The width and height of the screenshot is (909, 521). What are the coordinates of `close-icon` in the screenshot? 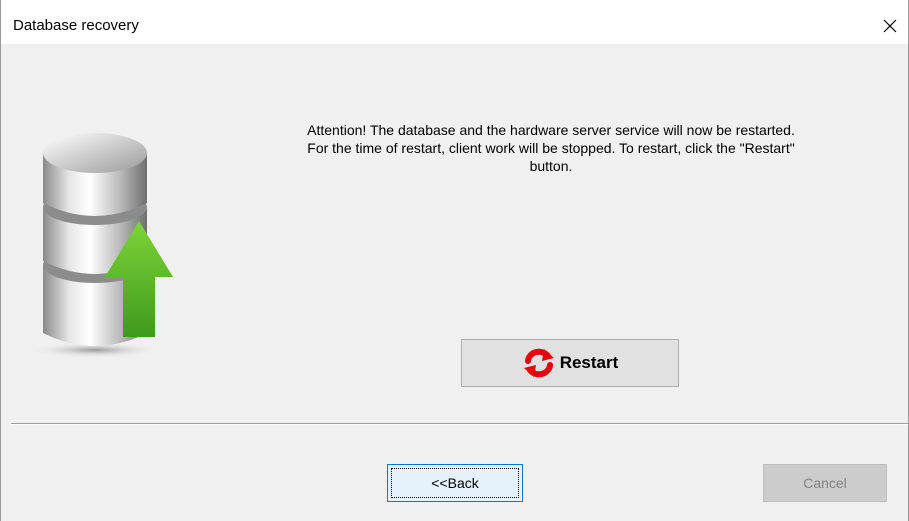 It's located at (890, 26).